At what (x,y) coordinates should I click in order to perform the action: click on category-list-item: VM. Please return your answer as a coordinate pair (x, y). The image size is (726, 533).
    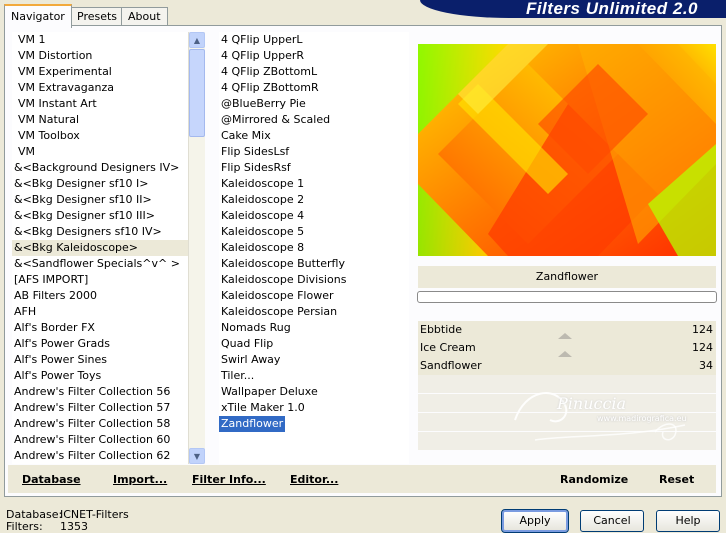
    Looking at the image, I should click on (100, 152).